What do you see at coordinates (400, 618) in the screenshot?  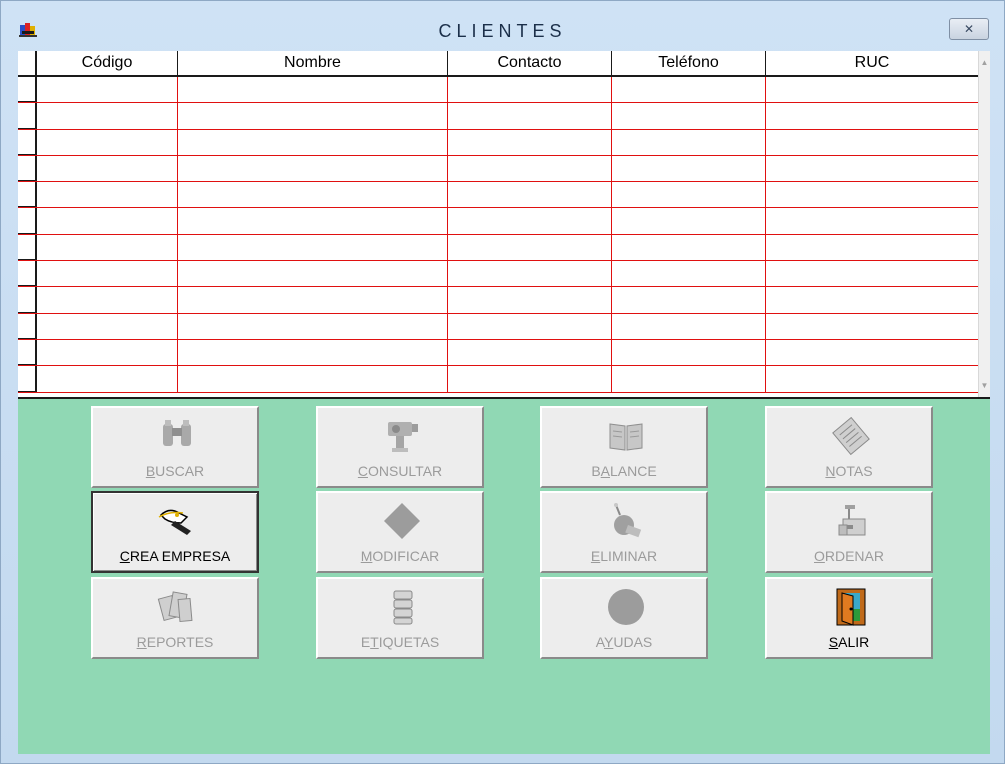 I see `etiquetas-button: ETIQUETAS` at bounding box center [400, 618].